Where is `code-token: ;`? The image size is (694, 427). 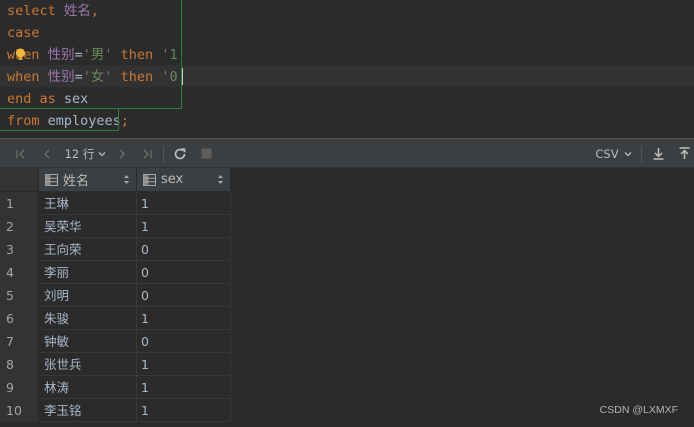
code-token: ; is located at coordinates (124, 121).